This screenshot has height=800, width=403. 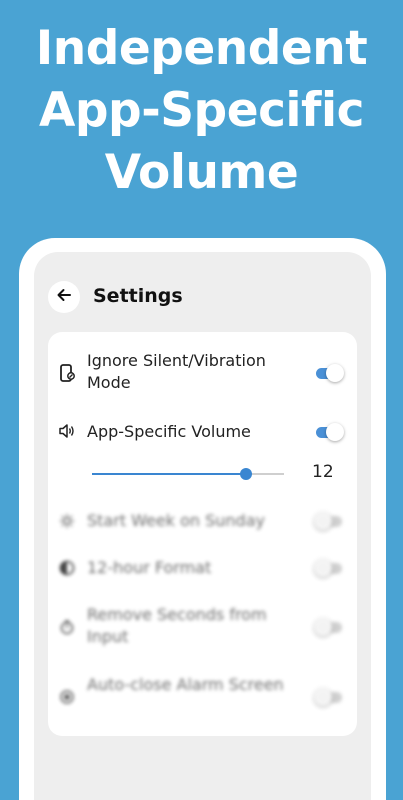 I want to click on slider-fill, so click(x=169, y=474).